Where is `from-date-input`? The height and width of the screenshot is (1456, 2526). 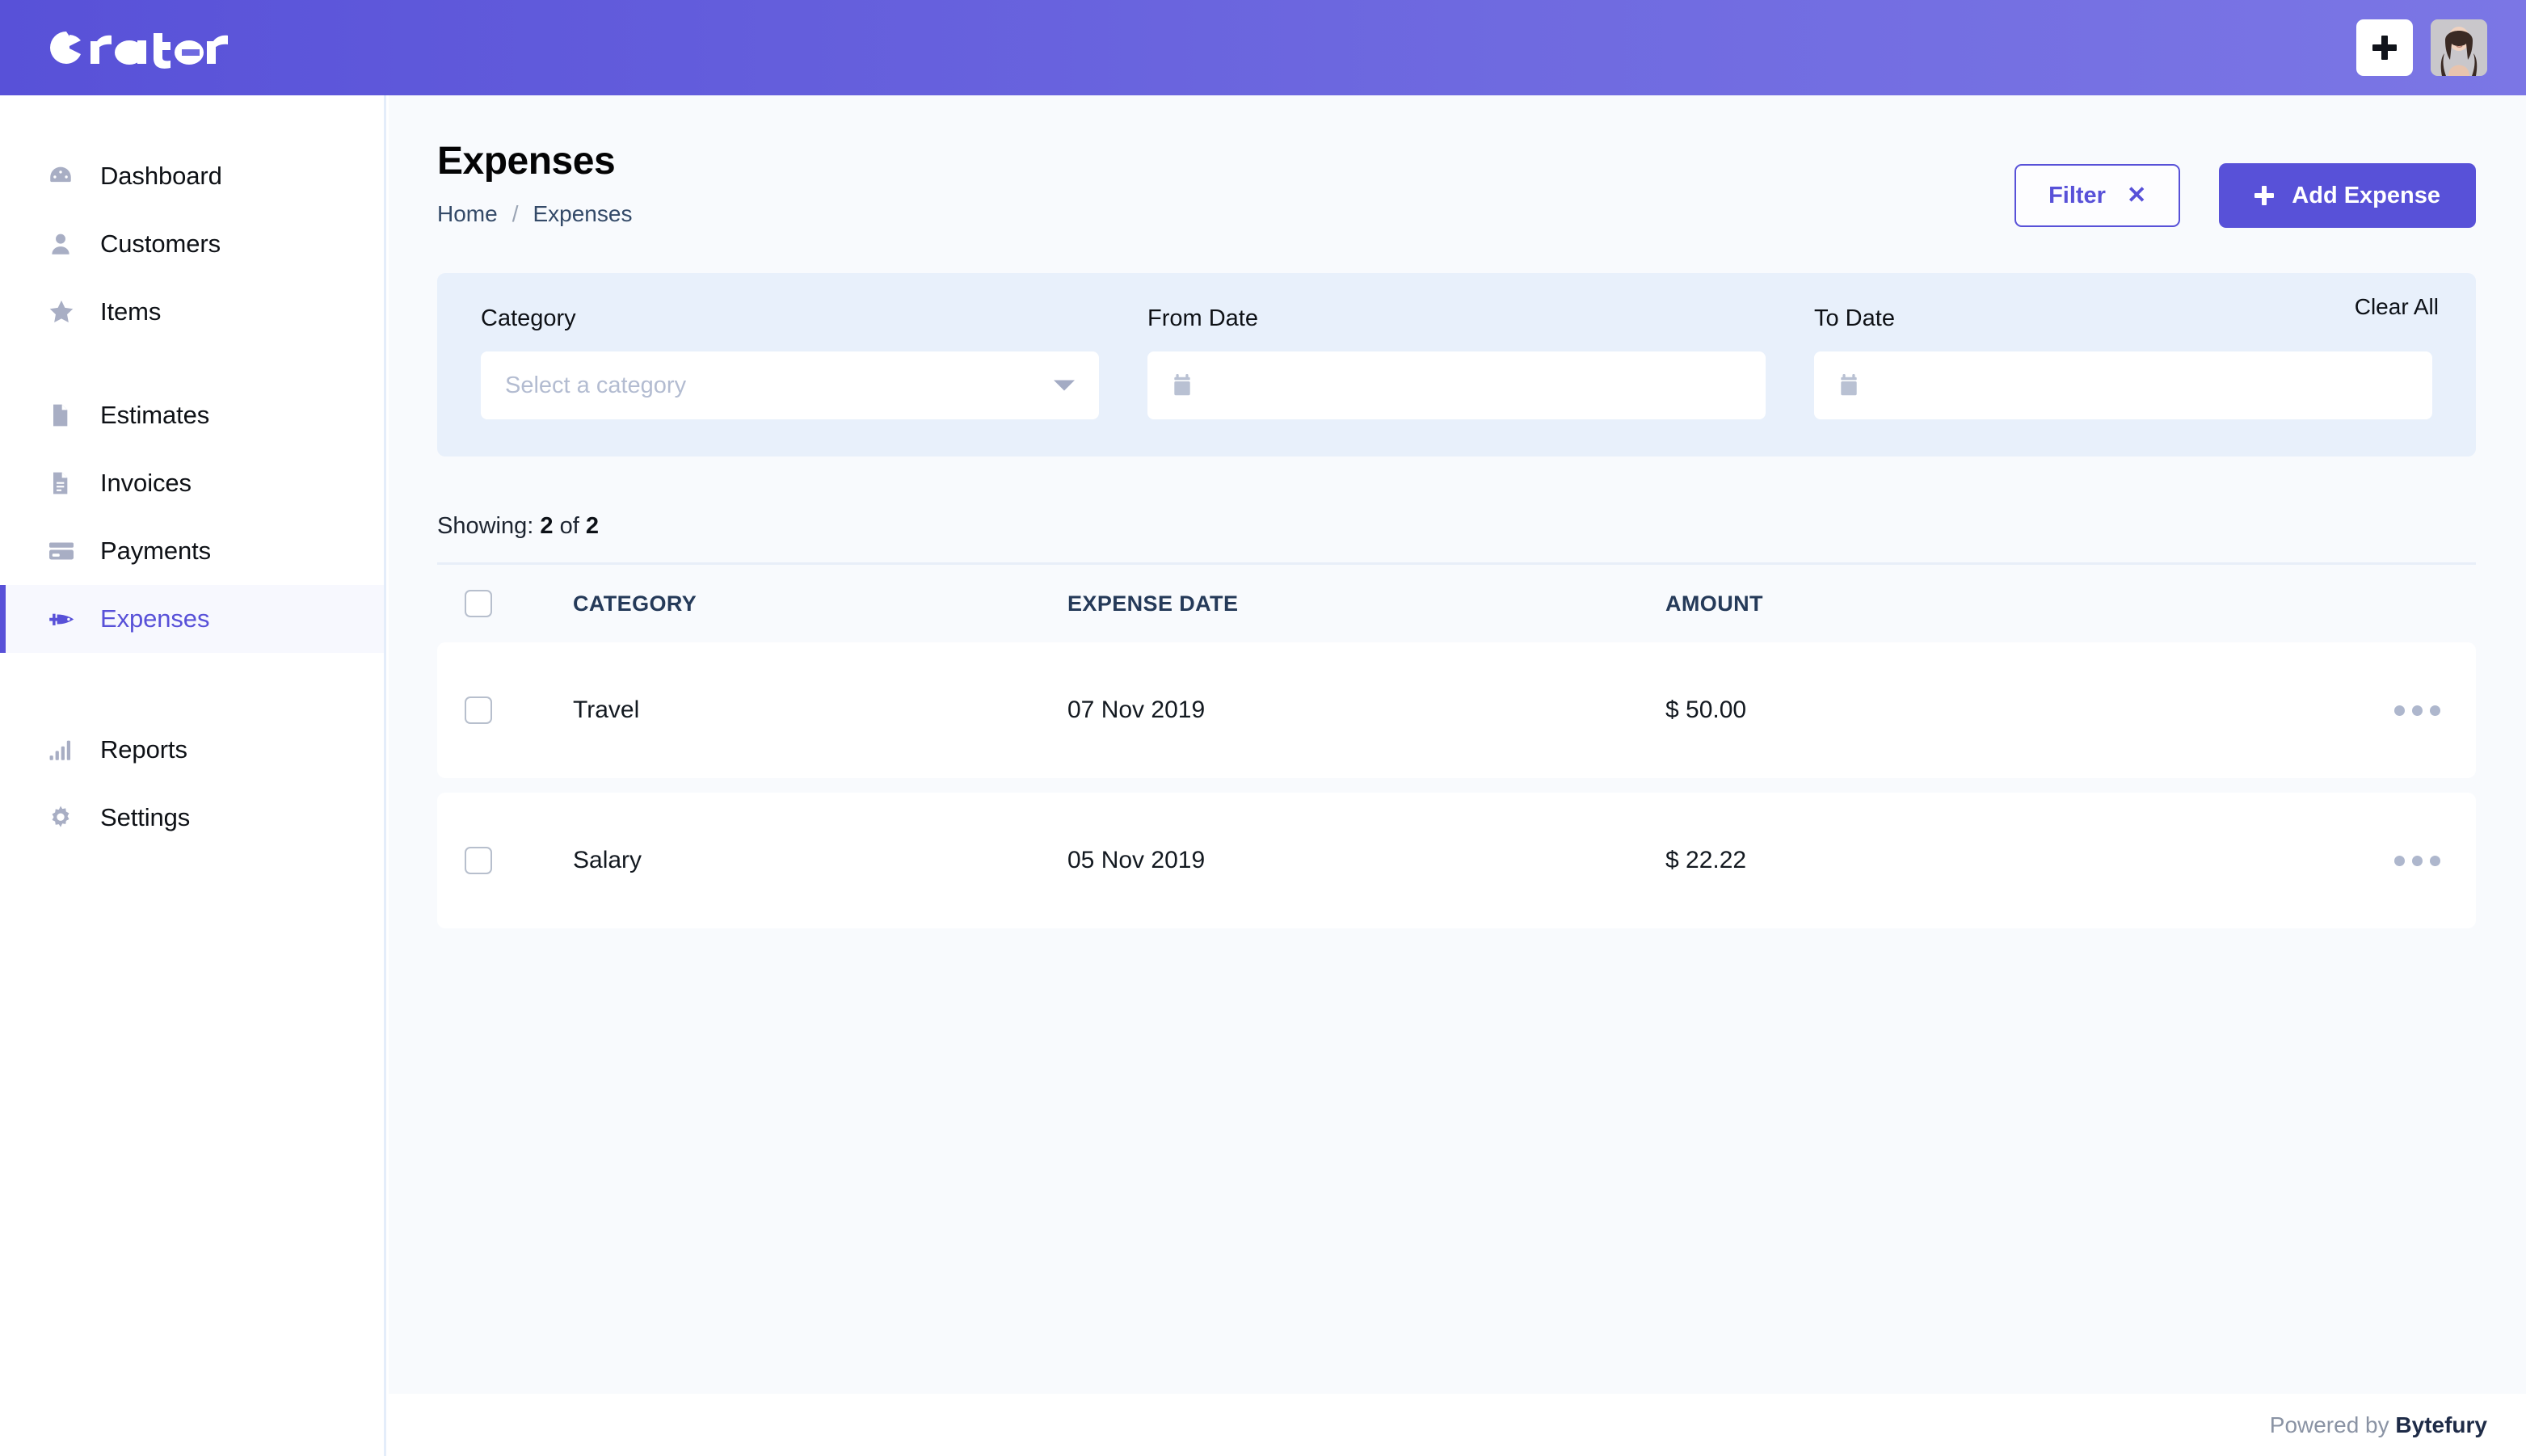
from-date-input is located at coordinates (1456, 385).